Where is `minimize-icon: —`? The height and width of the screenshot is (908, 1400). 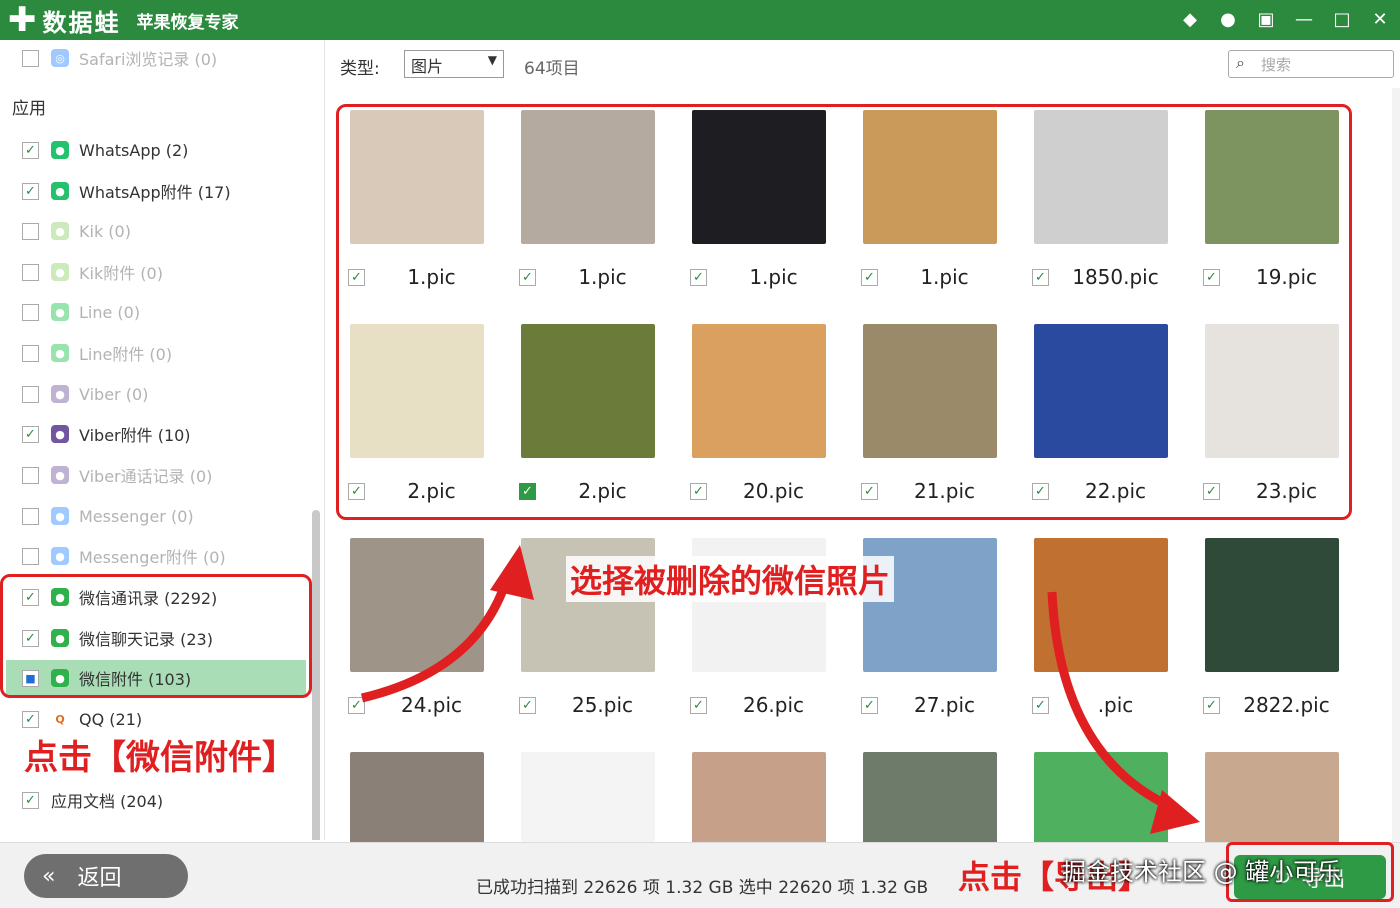
minimize-icon: — is located at coordinates (1304, 20).